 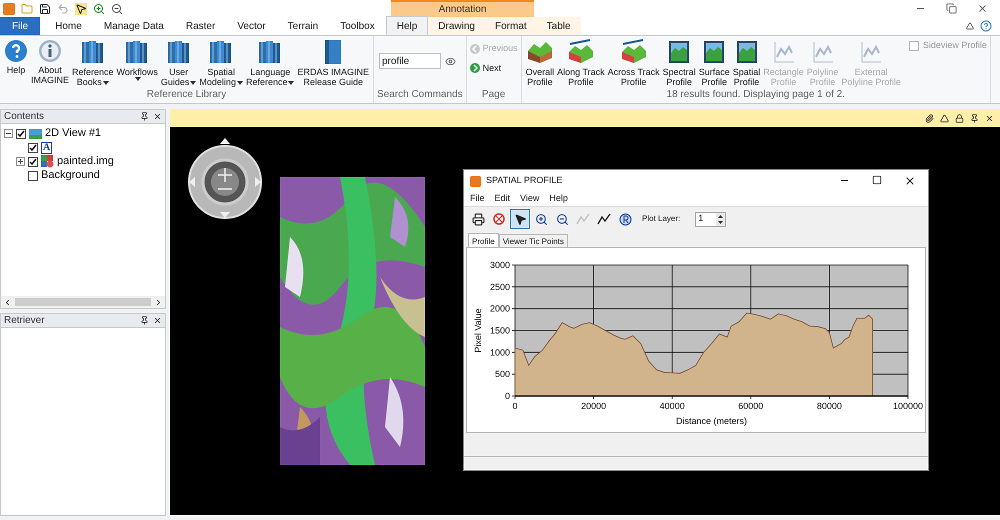 What do you see at coordinates (540, 63) in the screenshot?
I see `profile-button: Overall Profile` at bounding box center [540, 63].